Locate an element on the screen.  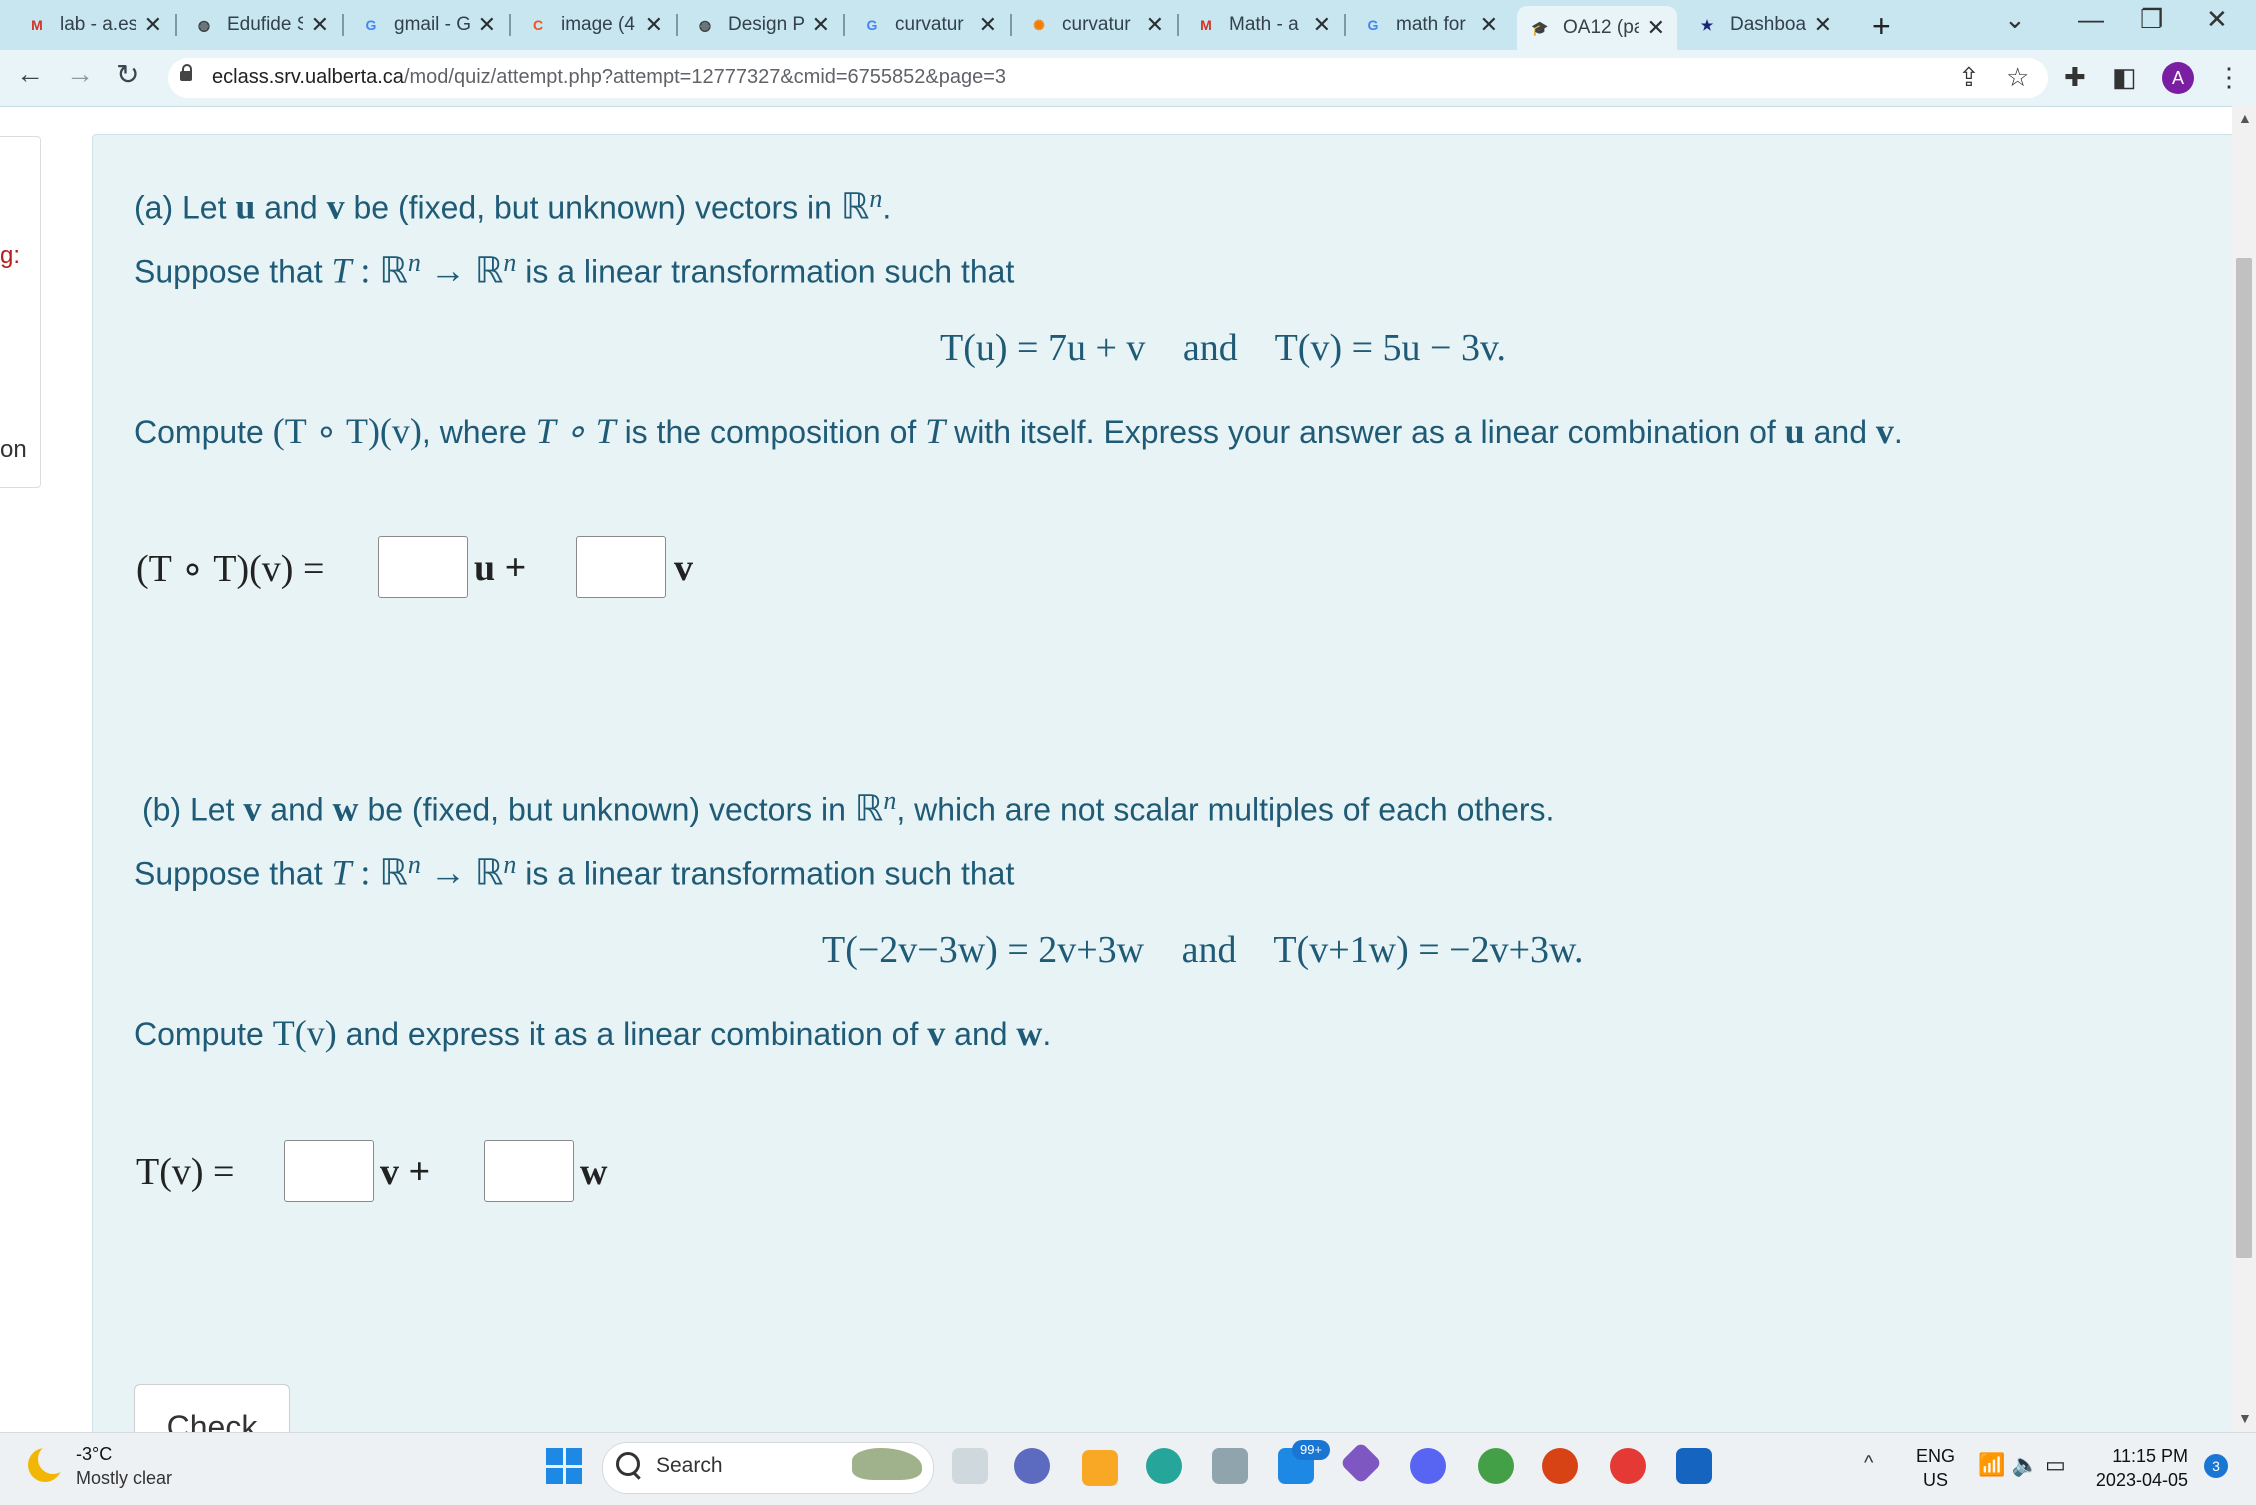
minimize-icon: — is located at coordinates (2091, 19).